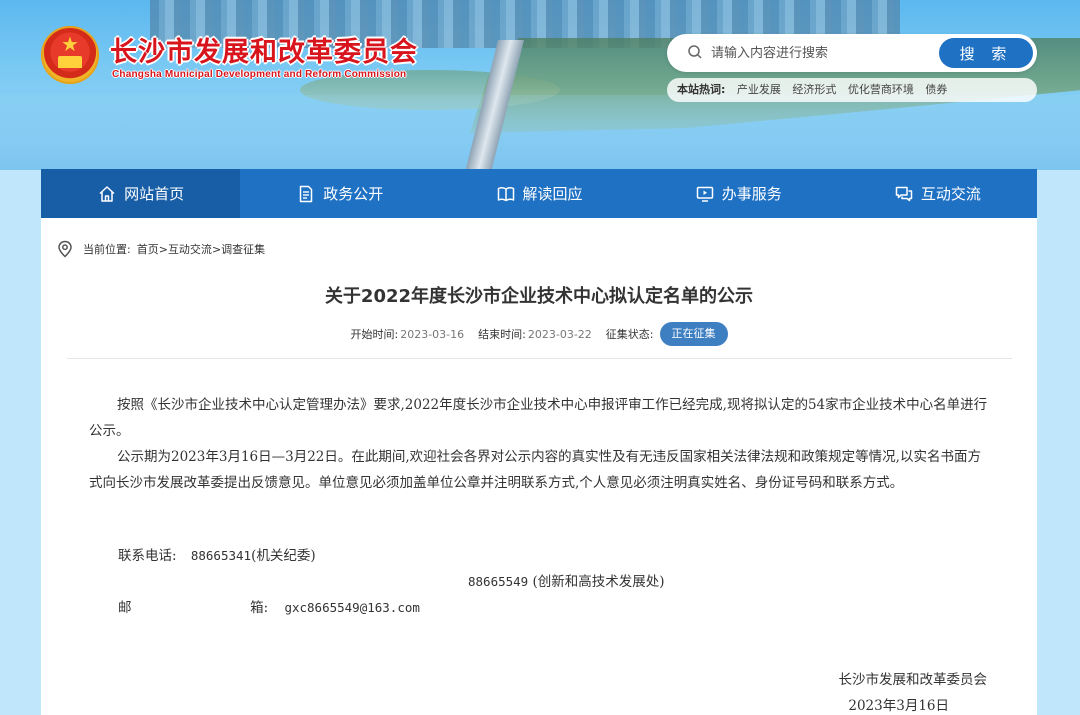 Image resolution: width=1080 pixels, height=715 pixels. What do you see at coordinates (147, 556) in the screenshot?
I see `phone-label: 联系电话:` at bounding box center [147, 556].